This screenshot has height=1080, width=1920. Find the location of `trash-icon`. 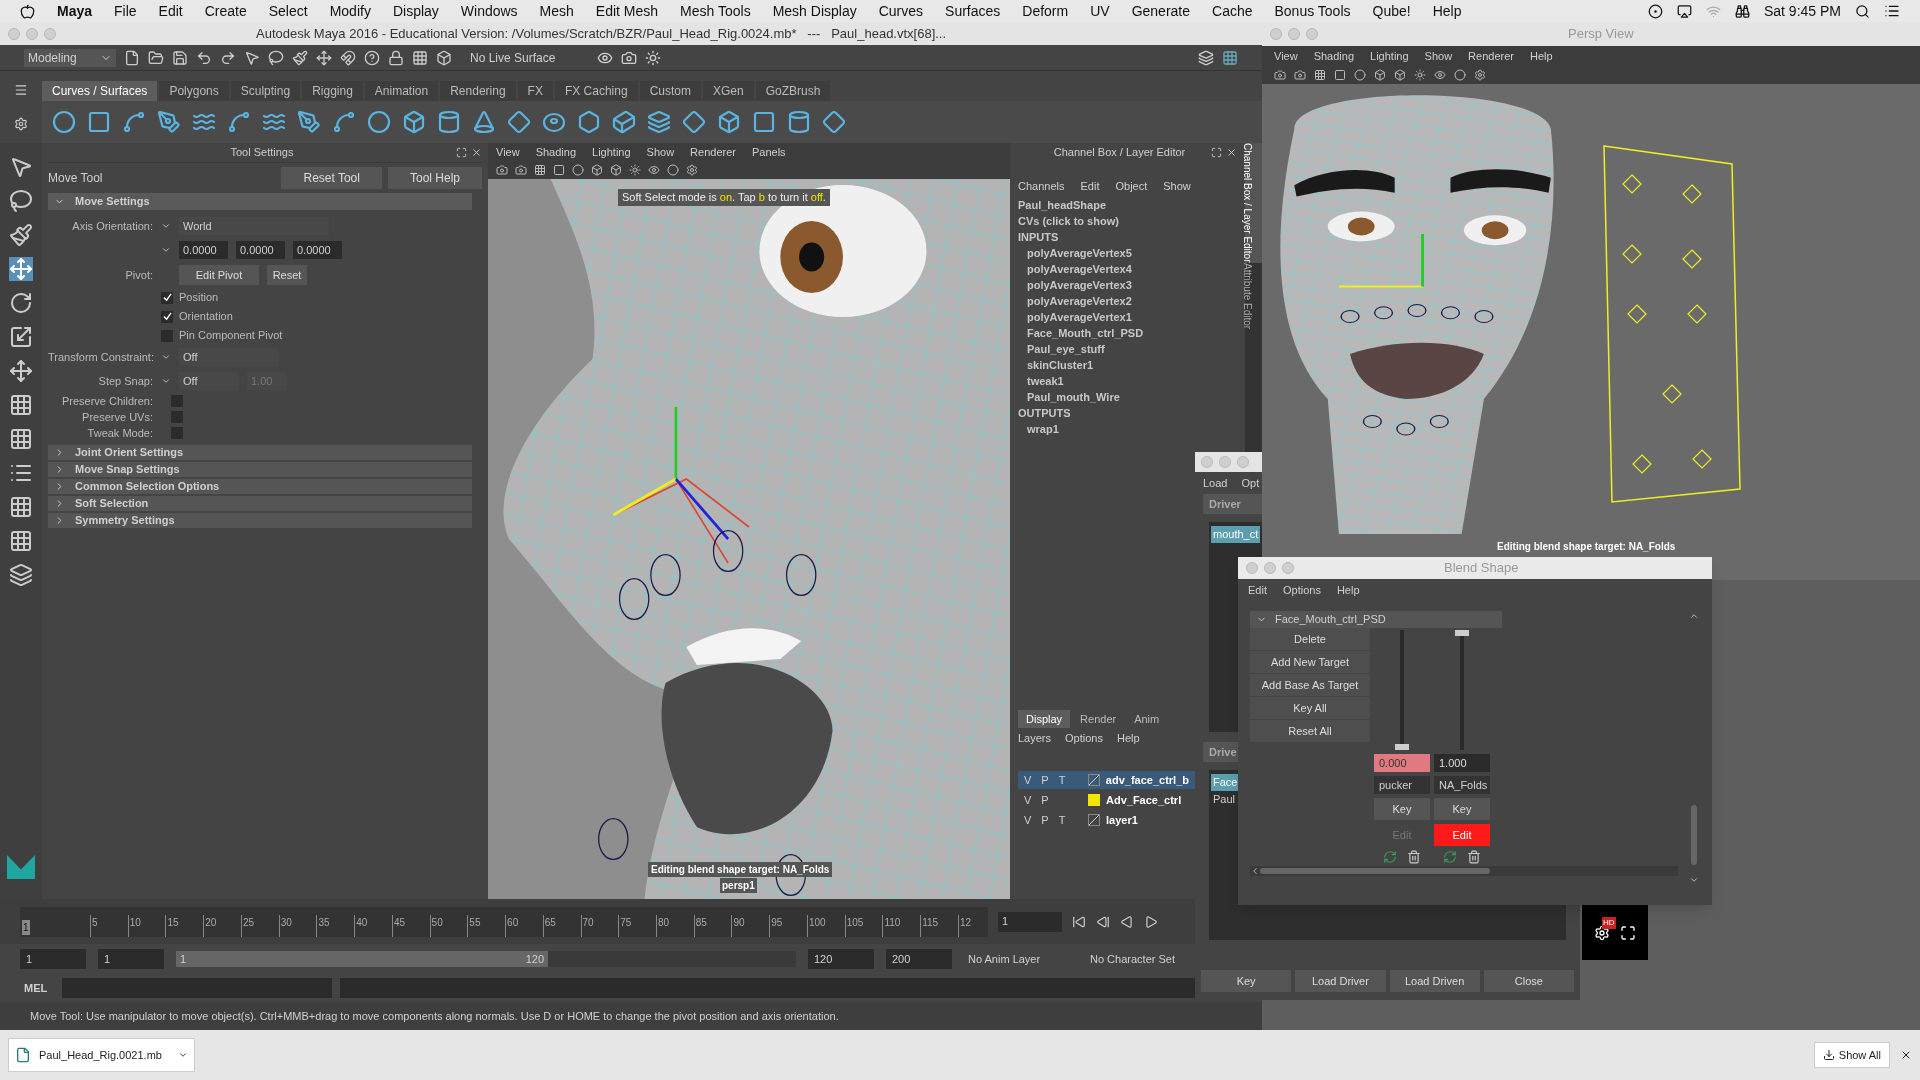

trash-icon is located at coordinates (1414, 857).